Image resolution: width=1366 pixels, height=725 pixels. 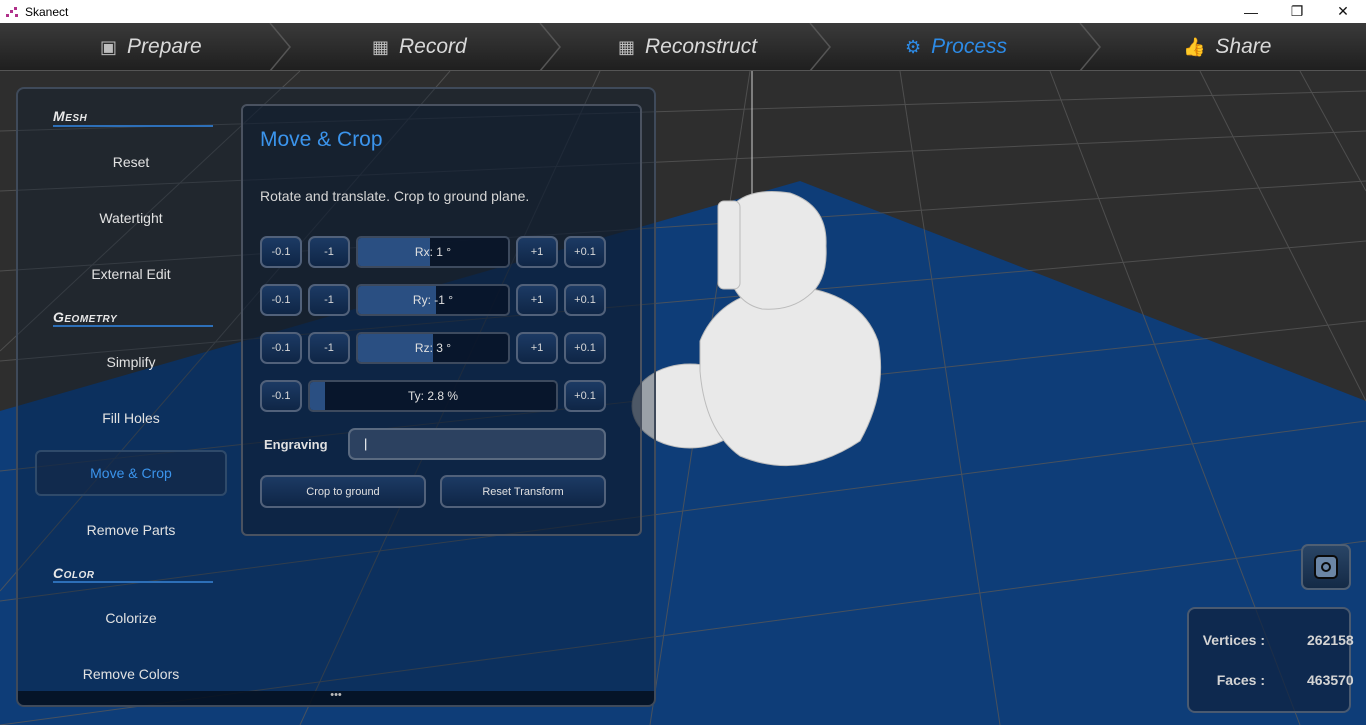 I want to click on ty-value-label: Ty: 2.8 %, so click(x=433, y=396).